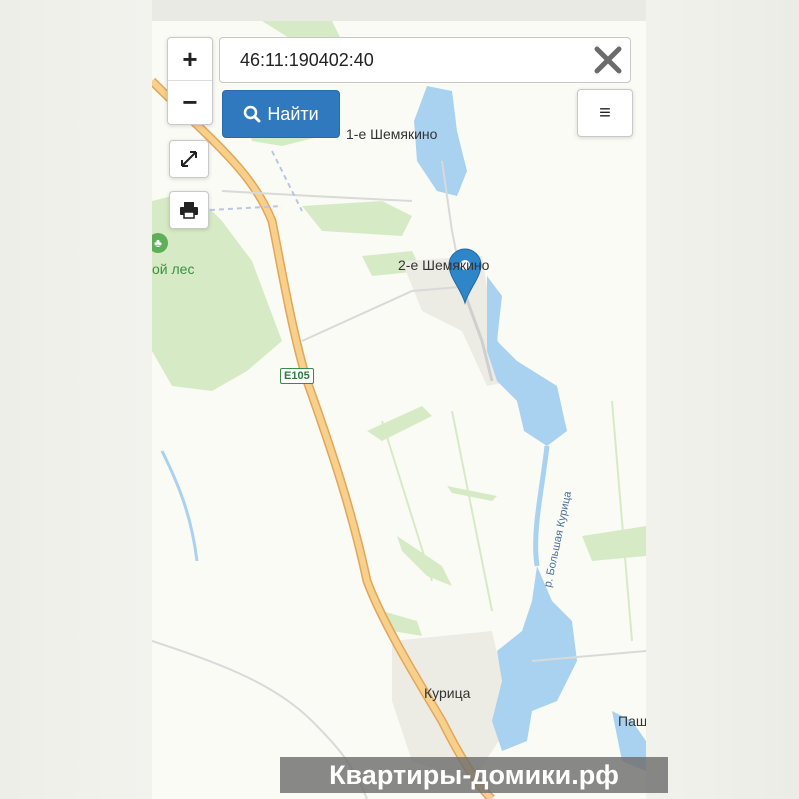 The image size is (799, 799). Describe the element at coordinates (527, 361) in the screenshot. I see `river` at that location.